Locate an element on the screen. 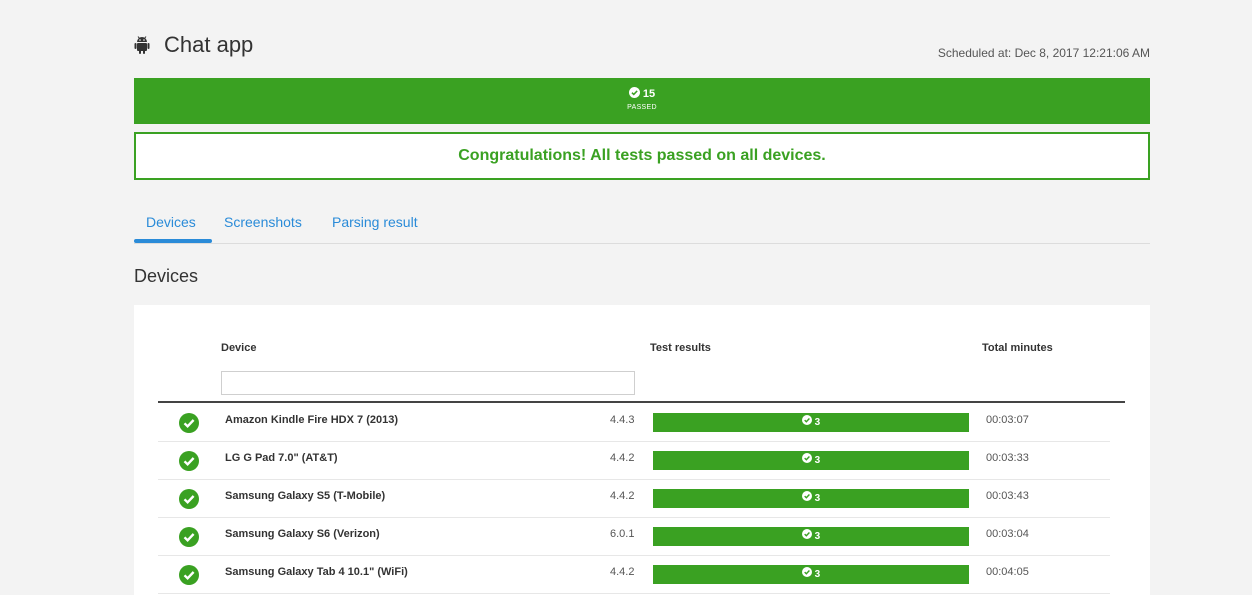 The height and width of the screenshot is (595, 1252). os-version: 4.4.3 is located at coordinates (622, 420).